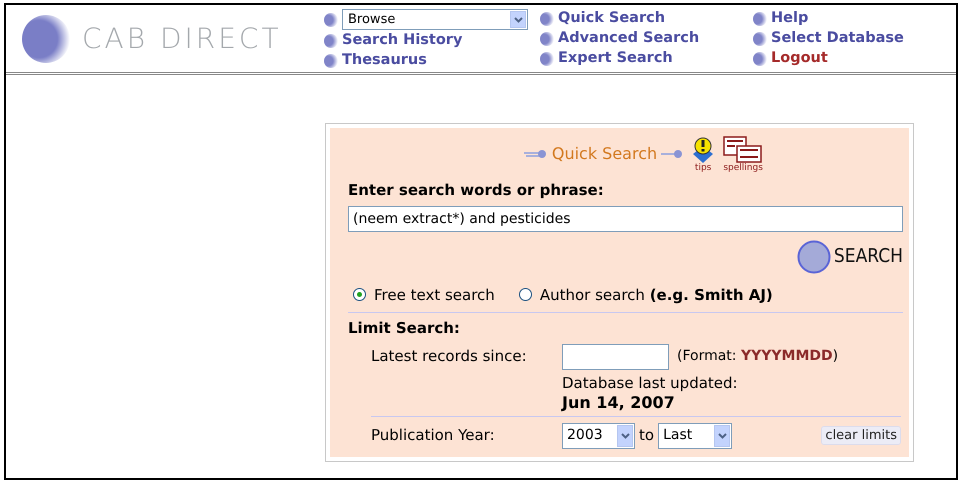  What do you see at coordinates (656, 295) in the screenshot?
I see `radio-label: Author search (e.g. Smith AJ)` at bounding box center [656, 295].